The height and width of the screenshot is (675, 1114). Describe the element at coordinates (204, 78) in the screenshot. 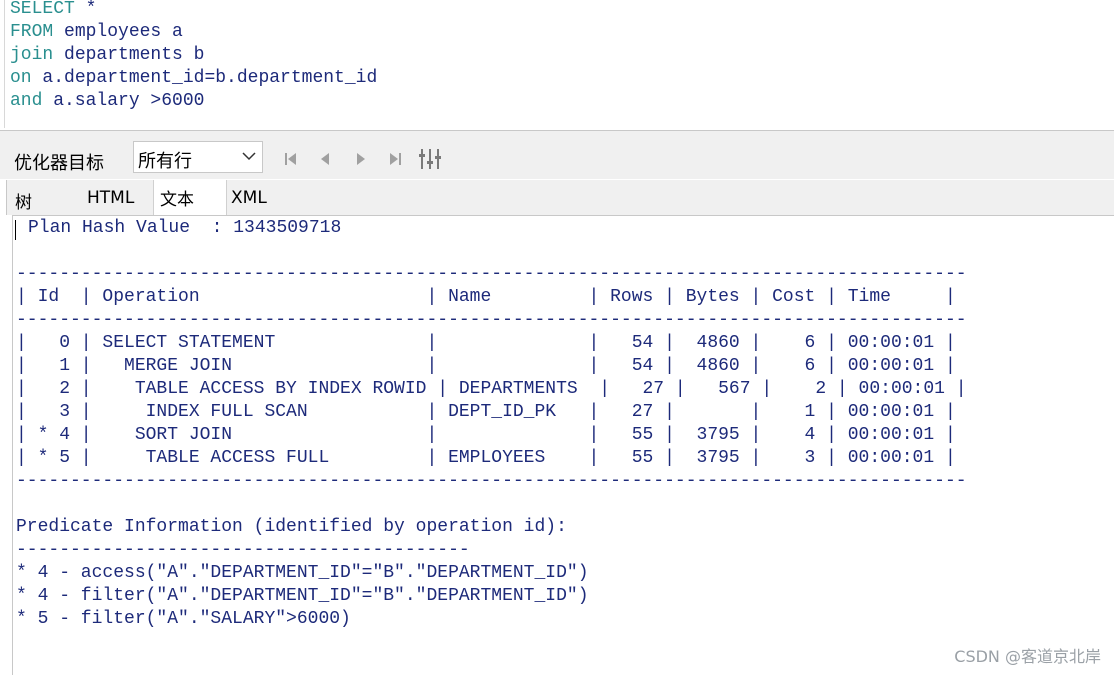

I see `sql-text: a.department_id=b.department_id` at that location.